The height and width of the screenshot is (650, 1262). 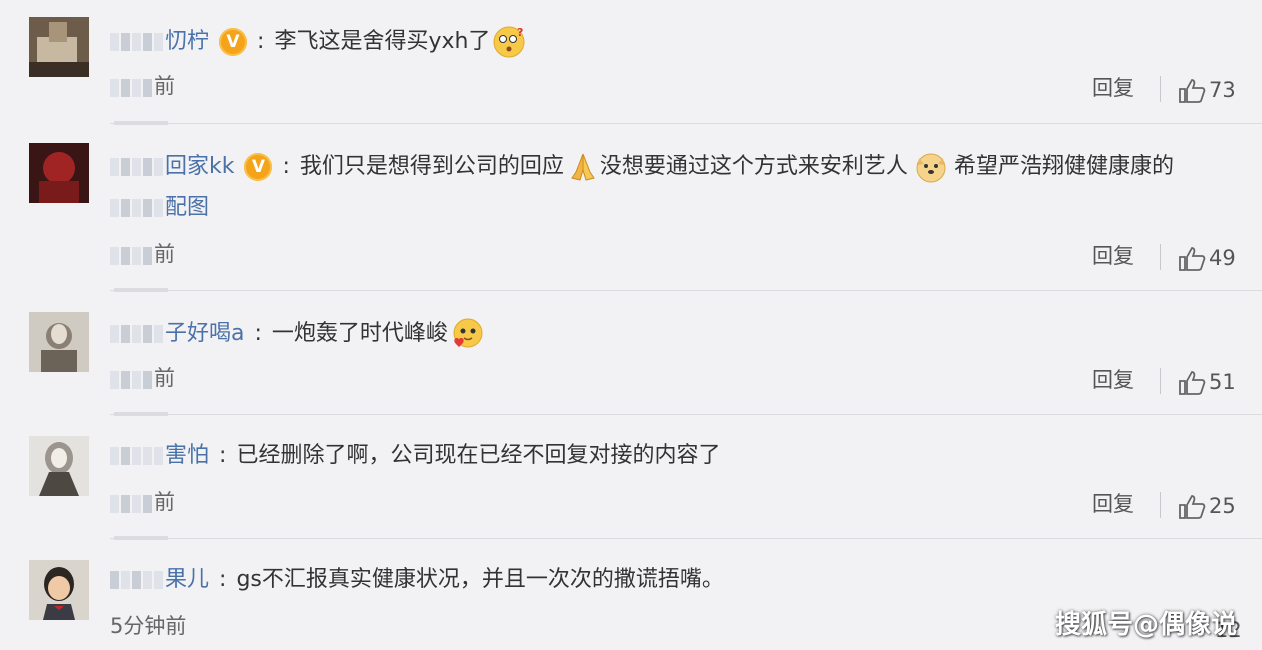 What do you see at coordinates (359, 333) in the screenshot?
I see `comment-text: 一炮轰了时代峰峻` at bounding box center [359, 333].